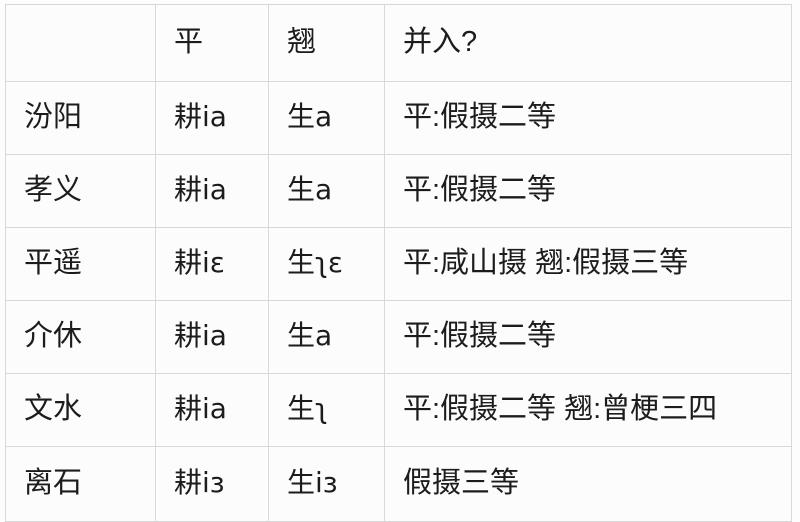  I want to click on cell-place: 离石, so click(80, 484).